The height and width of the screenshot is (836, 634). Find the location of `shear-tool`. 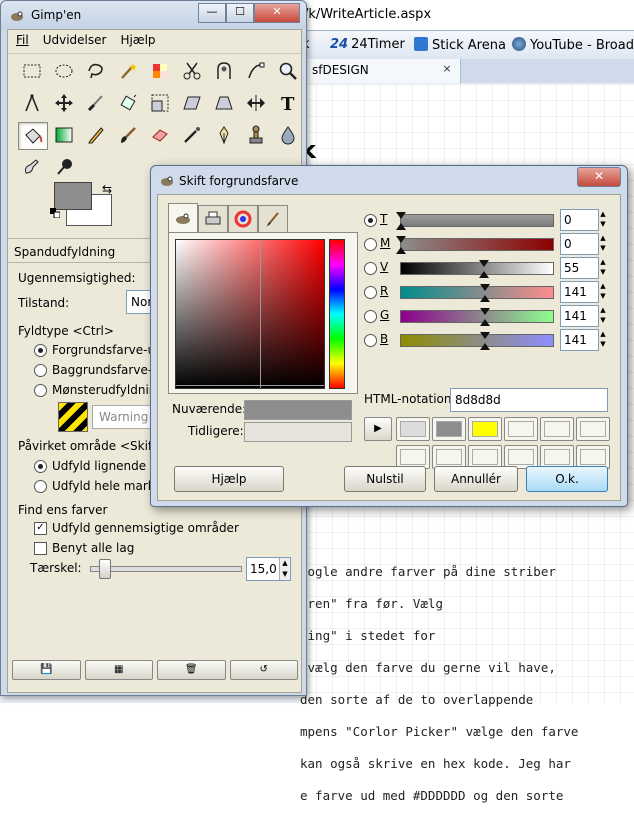

shear-tool is located at coordinates (192, 103).